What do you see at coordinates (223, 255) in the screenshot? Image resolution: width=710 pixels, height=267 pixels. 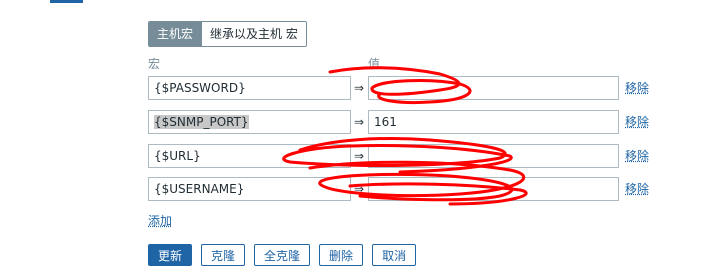 I see `clone-button: 克隆` at bounding box center [223, 255].